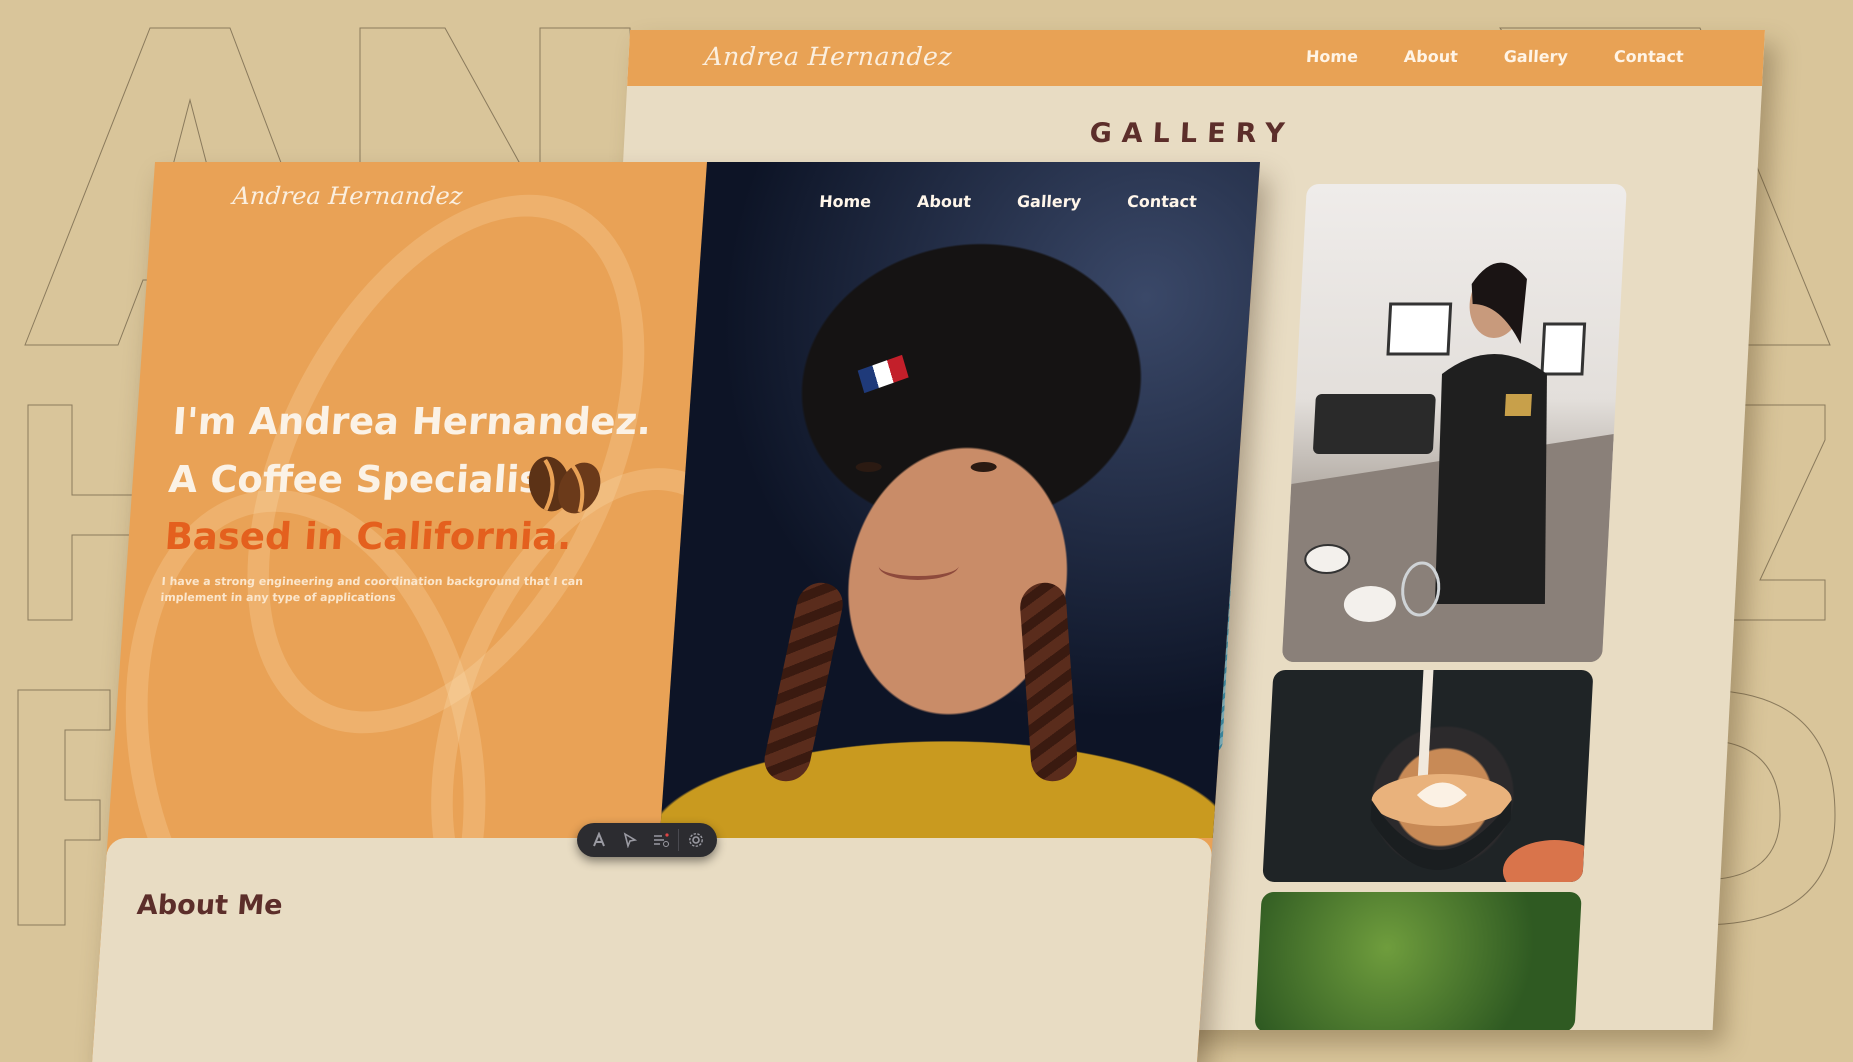 The height and width of the screenshot is (1062, 1853). Describe the element at coordinates (661, 840) in the screenshot. I see `list-tool-icon` at that location.